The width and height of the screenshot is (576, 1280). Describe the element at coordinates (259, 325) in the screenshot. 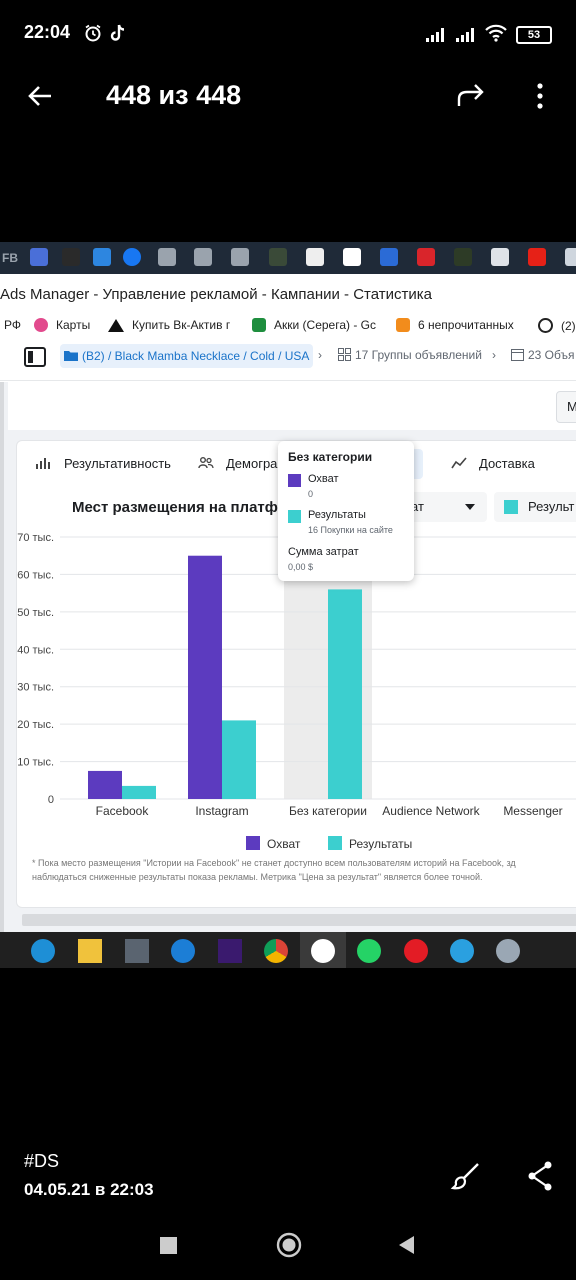

I see `sheets-icon` at that location.